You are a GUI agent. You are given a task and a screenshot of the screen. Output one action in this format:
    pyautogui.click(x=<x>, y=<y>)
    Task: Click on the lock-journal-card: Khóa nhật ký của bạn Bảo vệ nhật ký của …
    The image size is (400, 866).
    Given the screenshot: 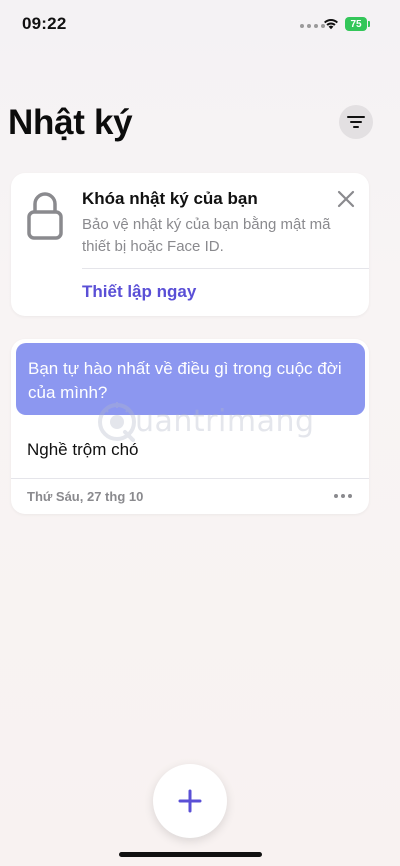 What is the action you would take?
    pyautogui.click(x=190, y=244)
    